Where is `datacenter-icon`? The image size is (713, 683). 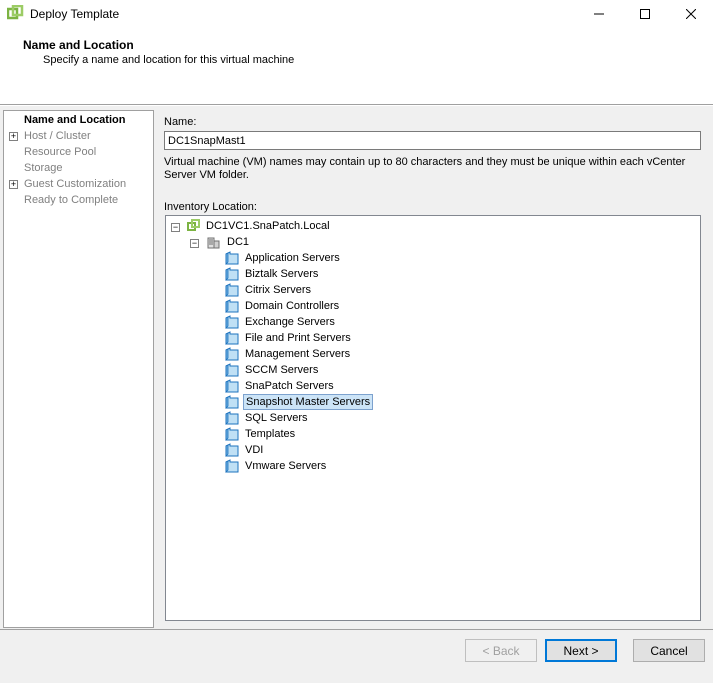
datacenter-icon is located at coordinates (213, 243).